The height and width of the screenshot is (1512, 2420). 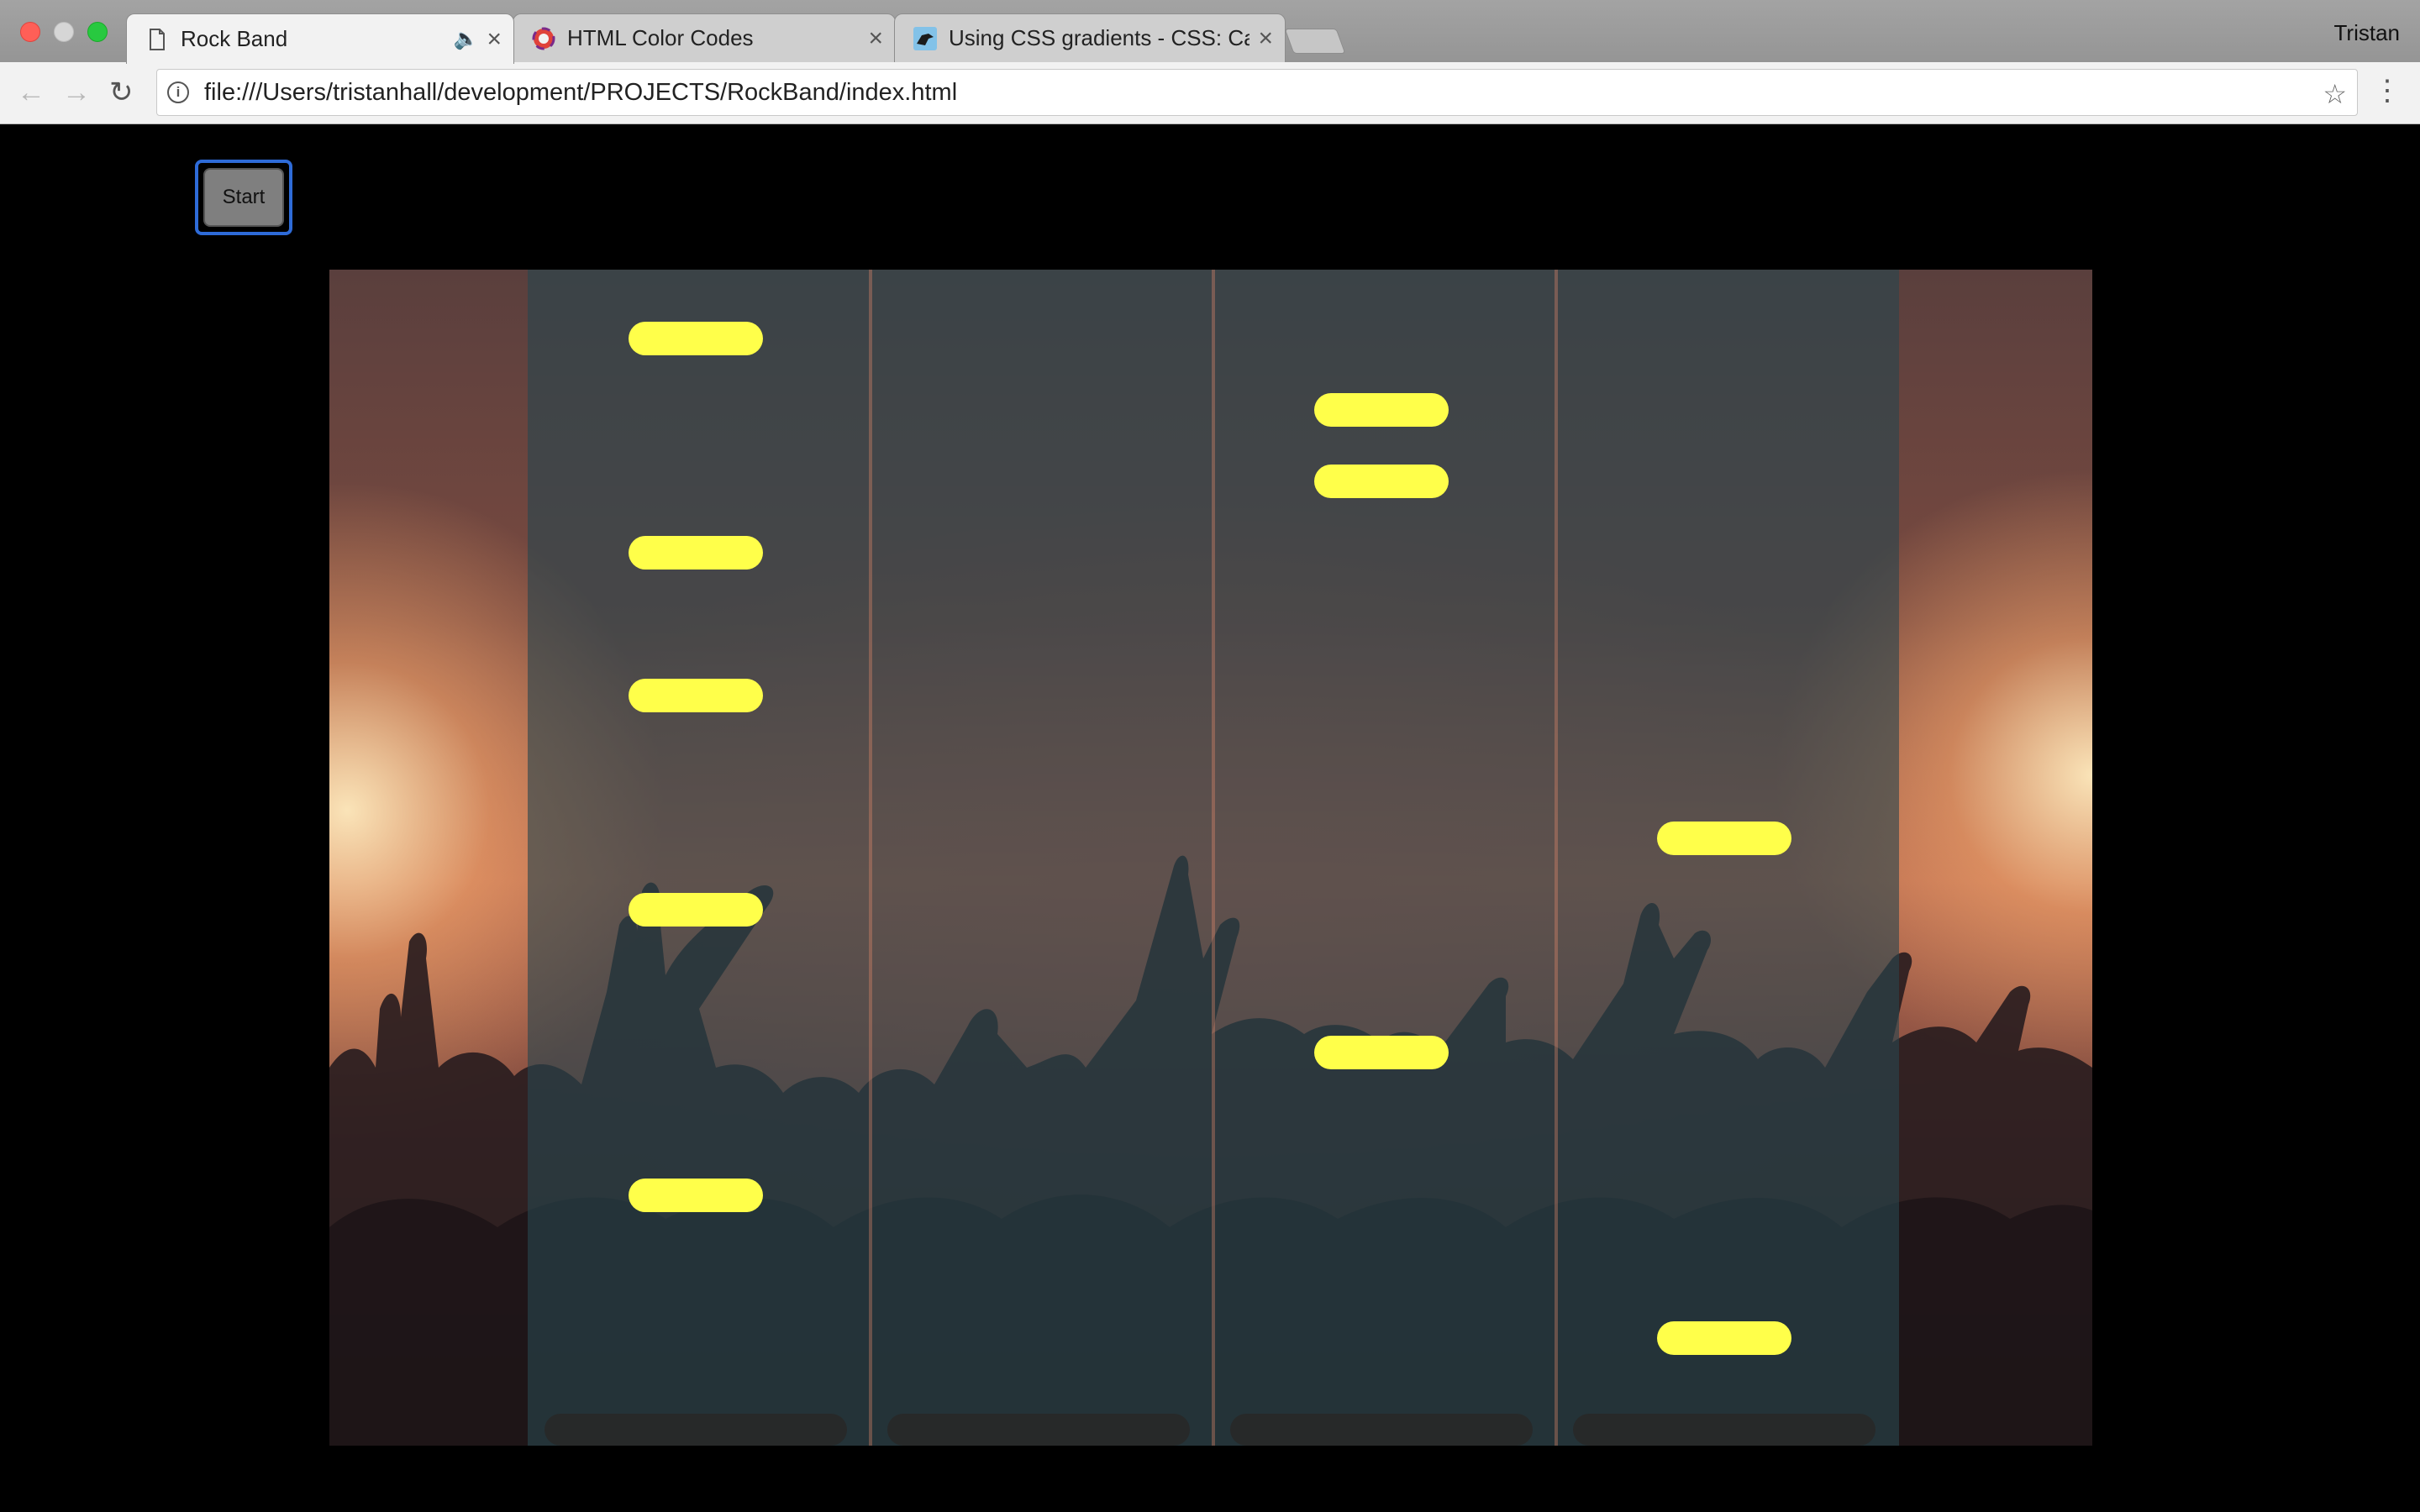 I want to click on lane-2-hit-target, so click(x=1038, y=1430).